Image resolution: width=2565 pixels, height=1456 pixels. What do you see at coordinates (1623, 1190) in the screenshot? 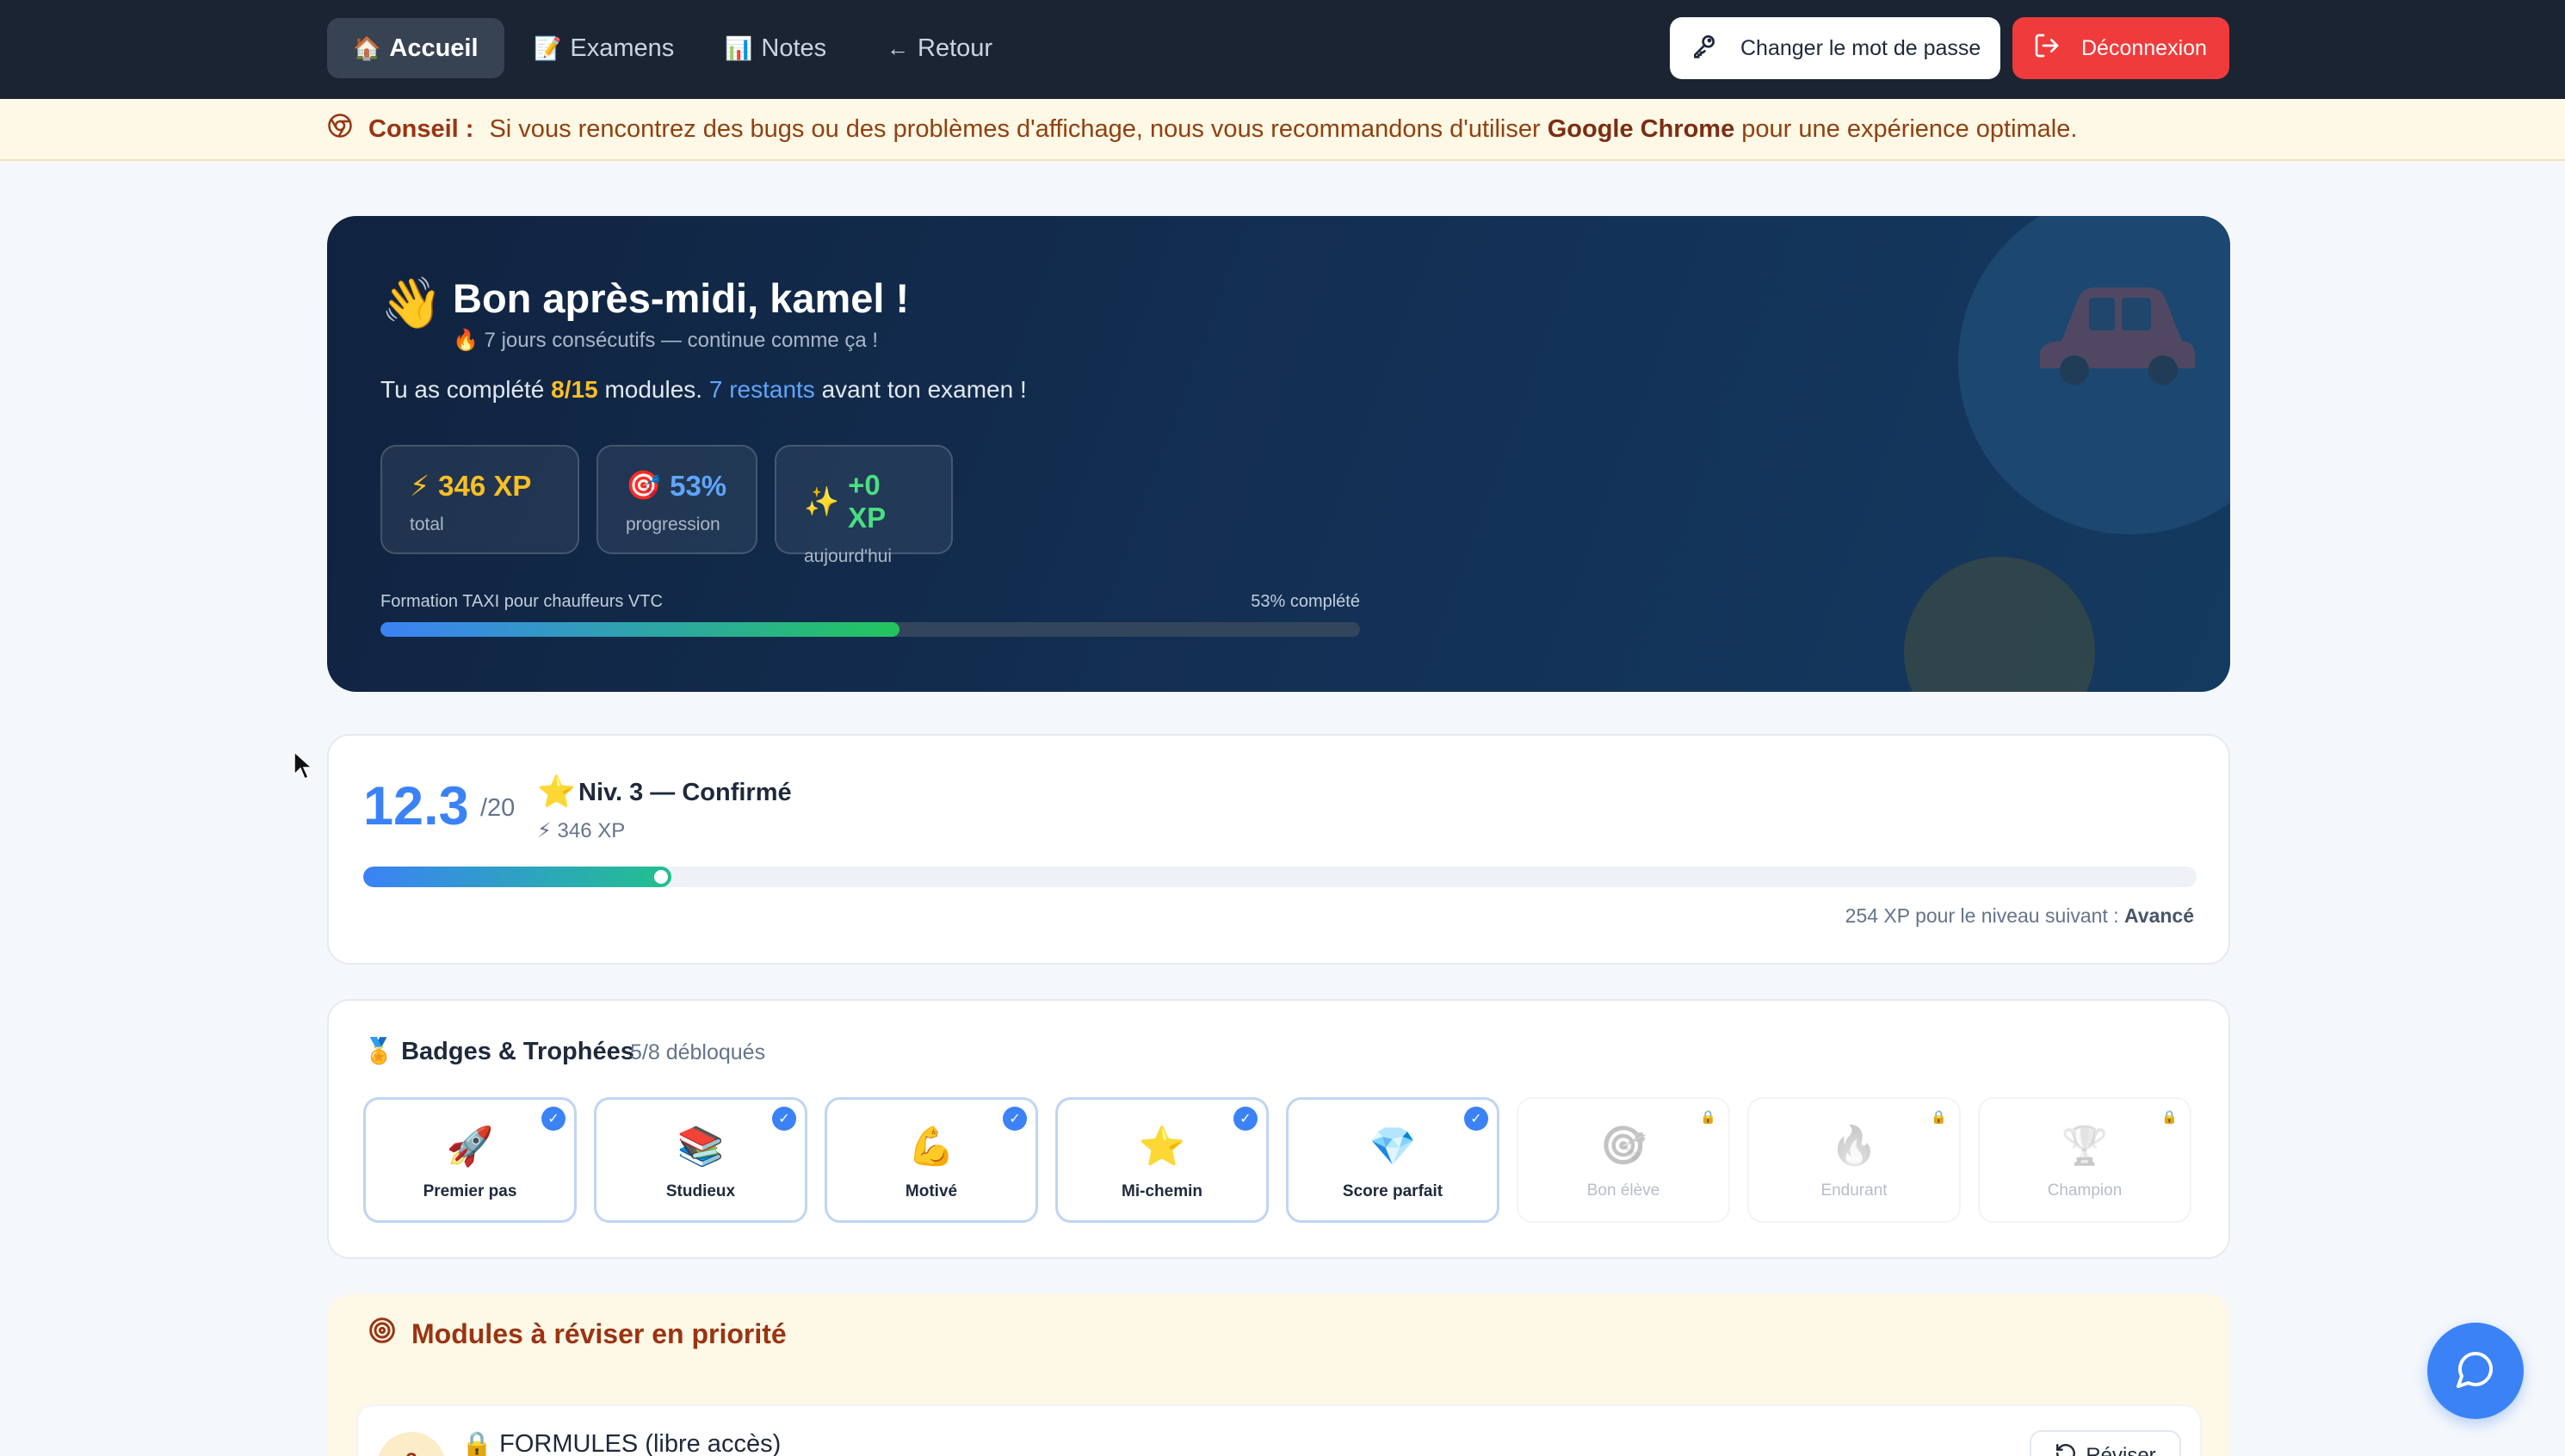
I see `badge-label: Bon élève` at bounding box center [1623, 1190].